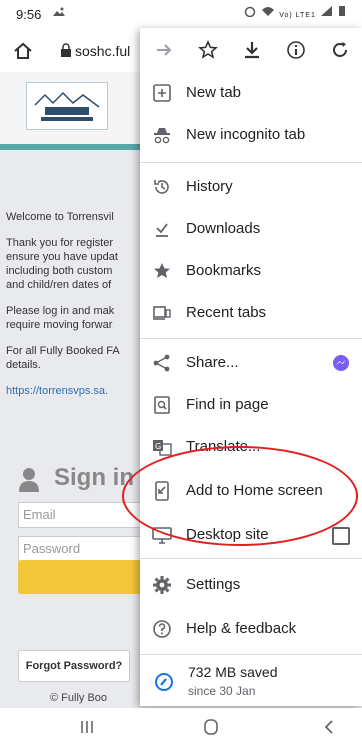  Describe the element at coordinates (158, 446) in the screenshot. I see `svg-text: G` at that location.